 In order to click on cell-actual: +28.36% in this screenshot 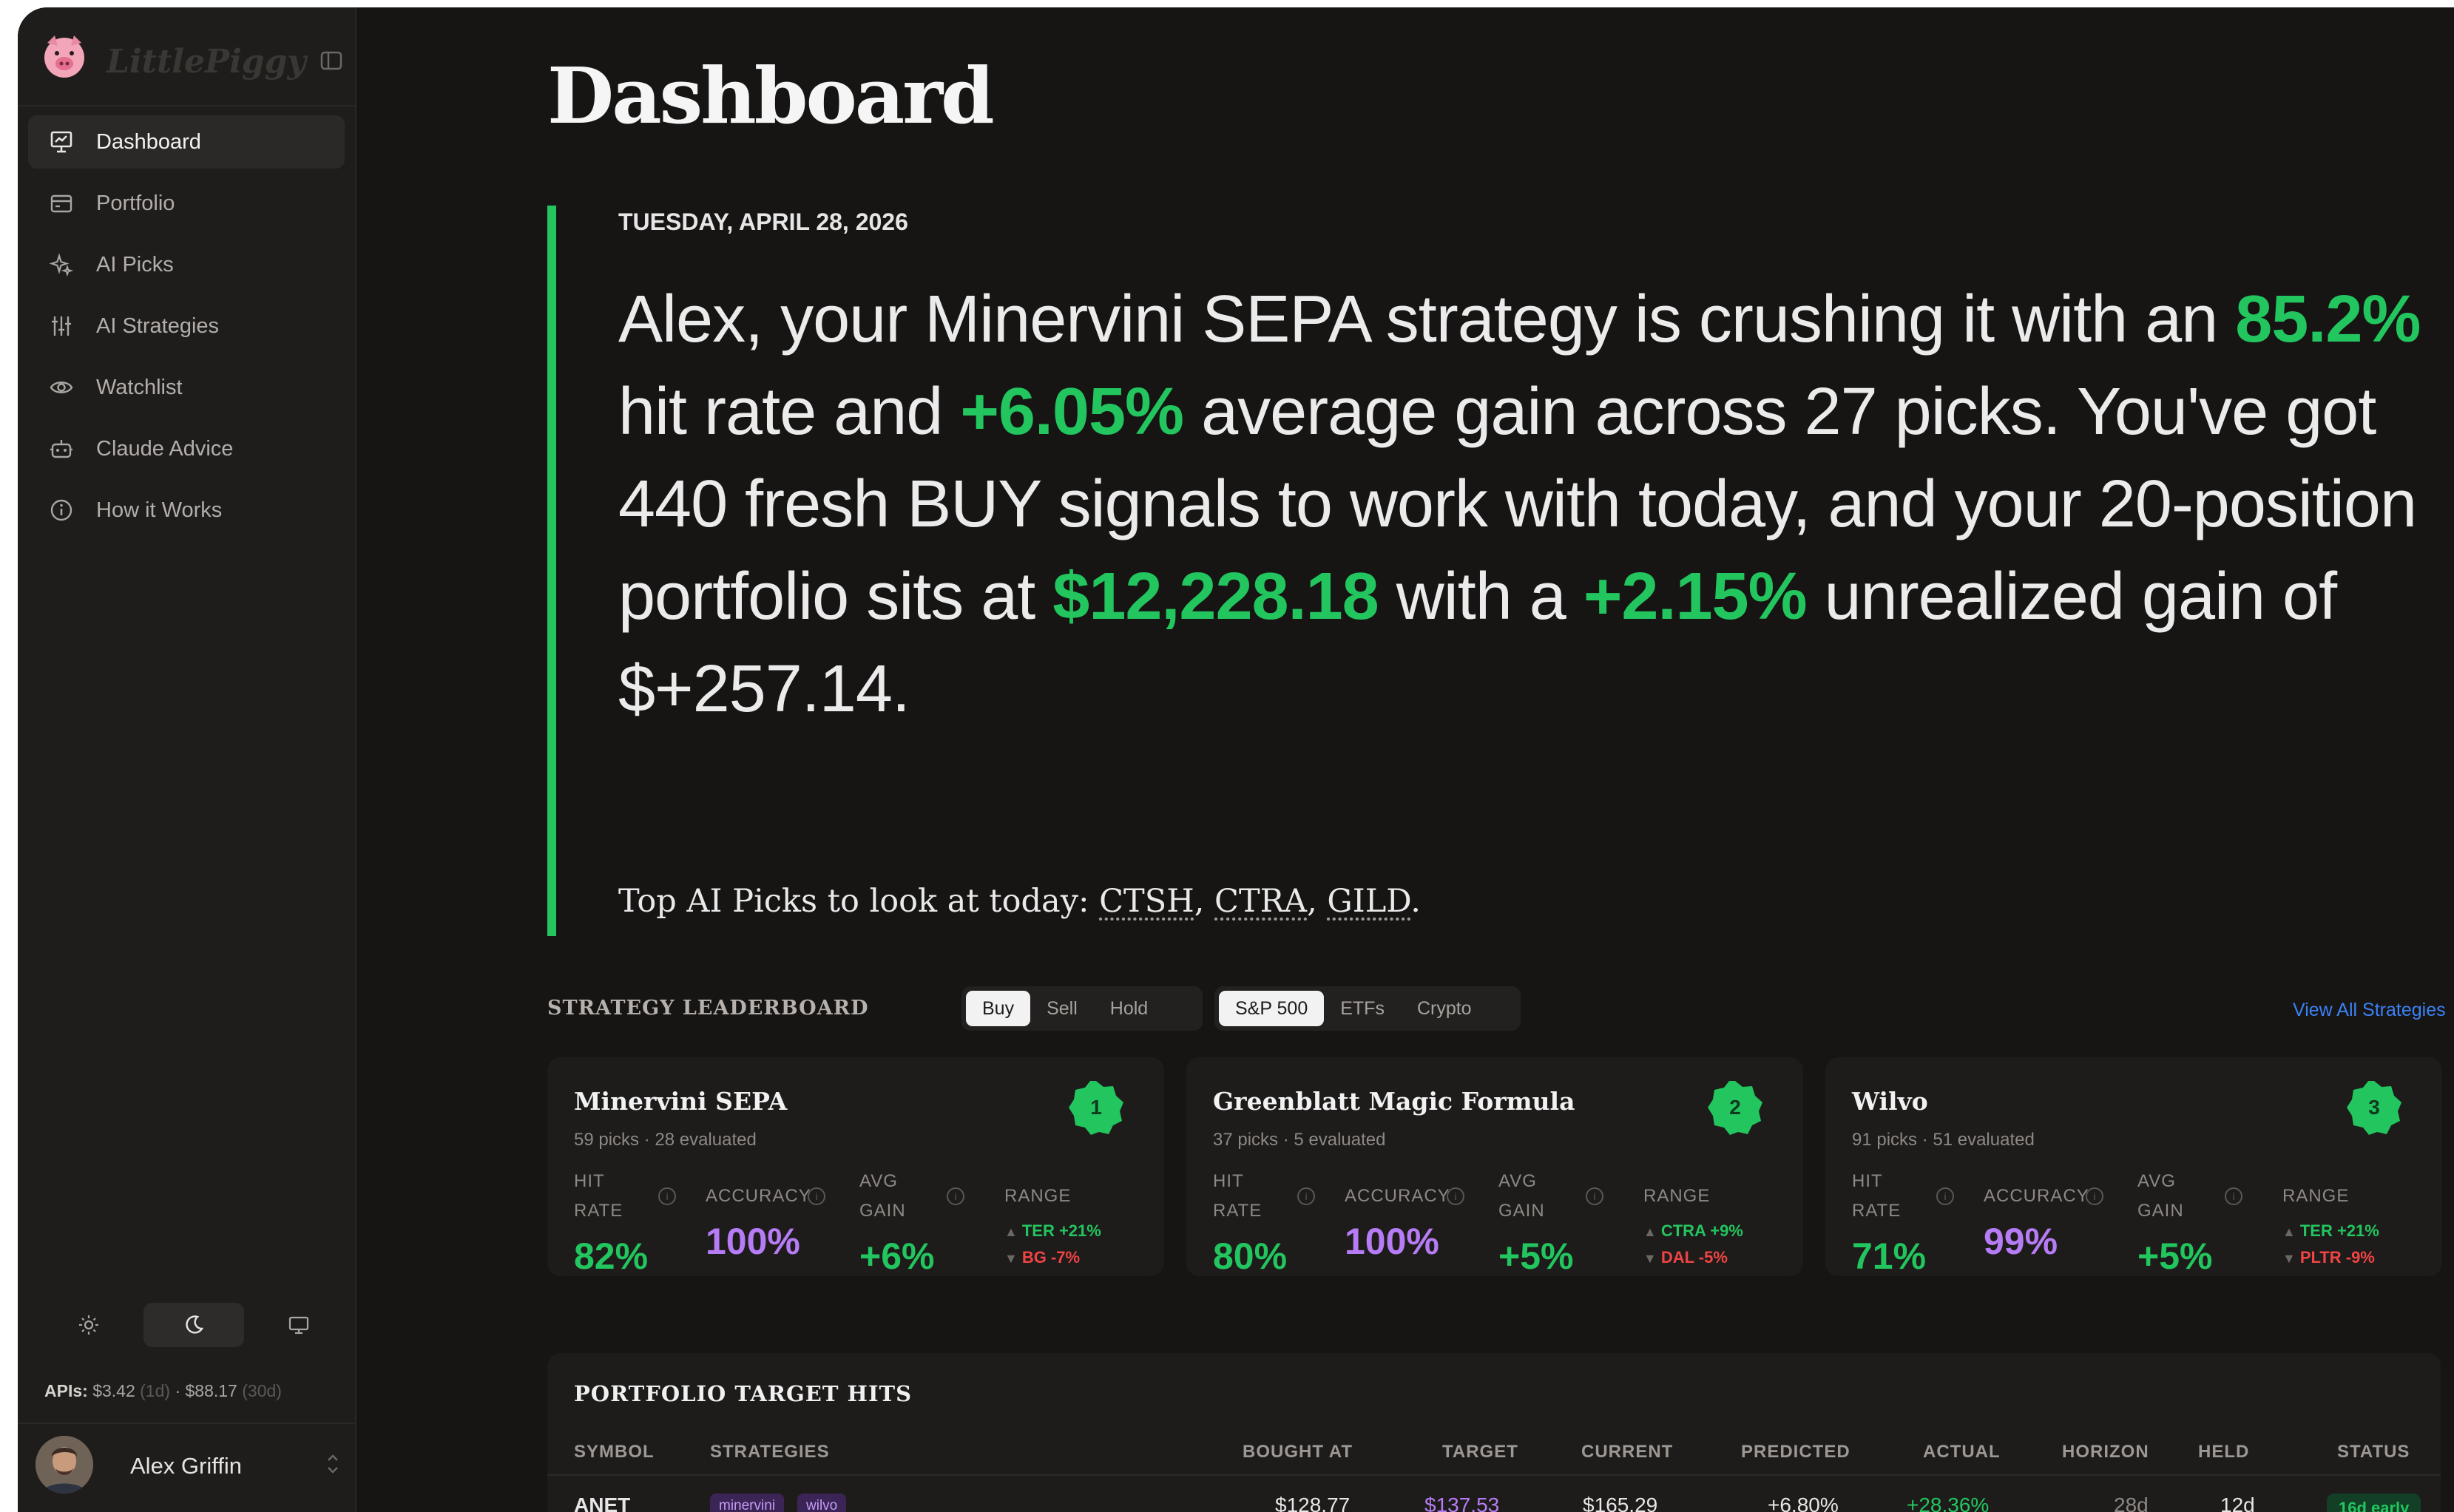, I will do `click(1948, 1503)`.